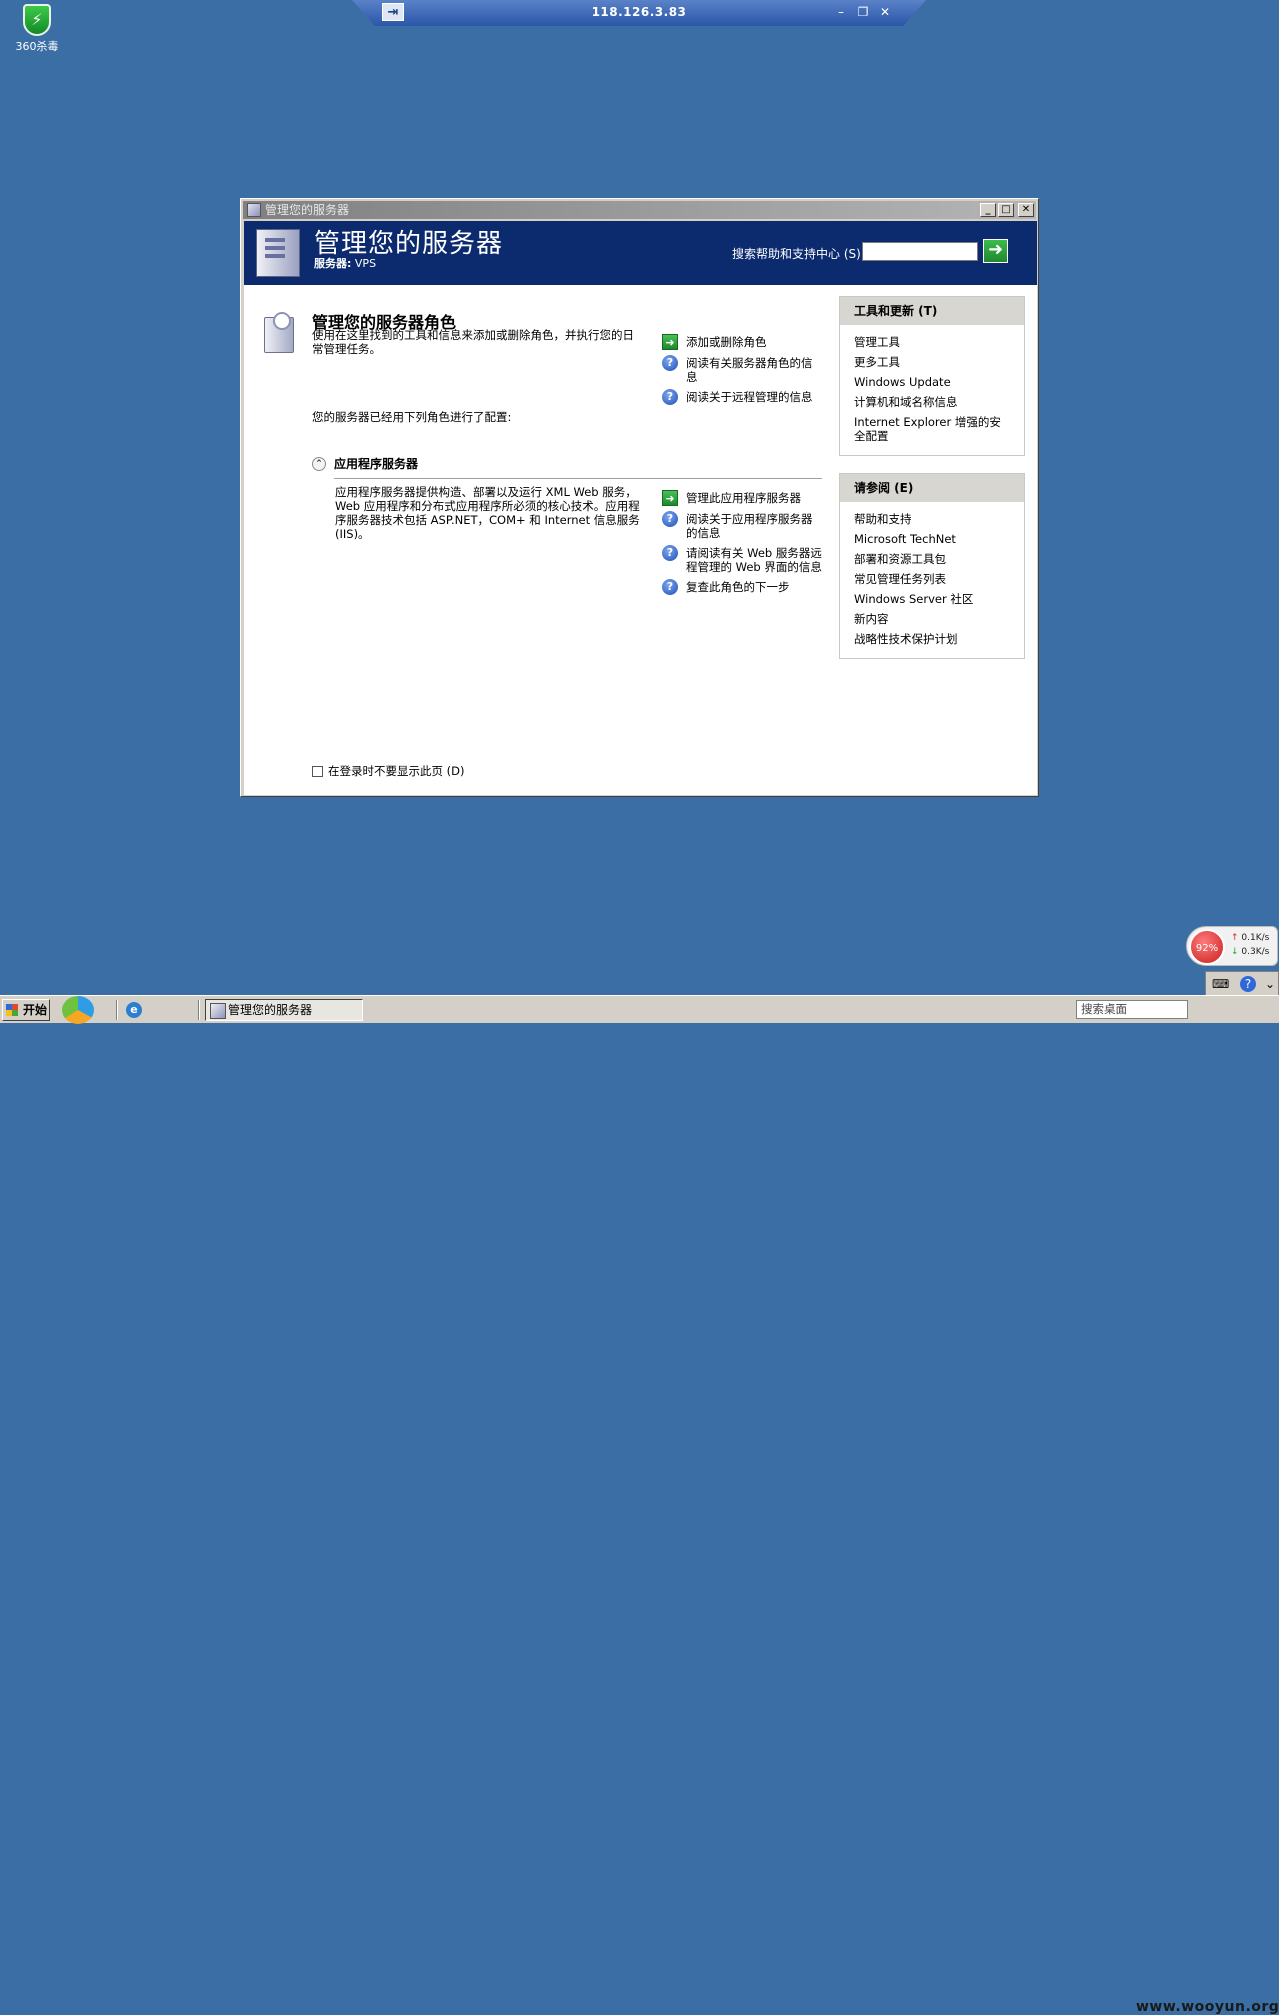 This screenshot has width=1279, height=2015. Describe the element at coordinates (932, 559) in the screenshot. I see `sidebar-item-deployment-kit: 部署和资源工具包` at that location.